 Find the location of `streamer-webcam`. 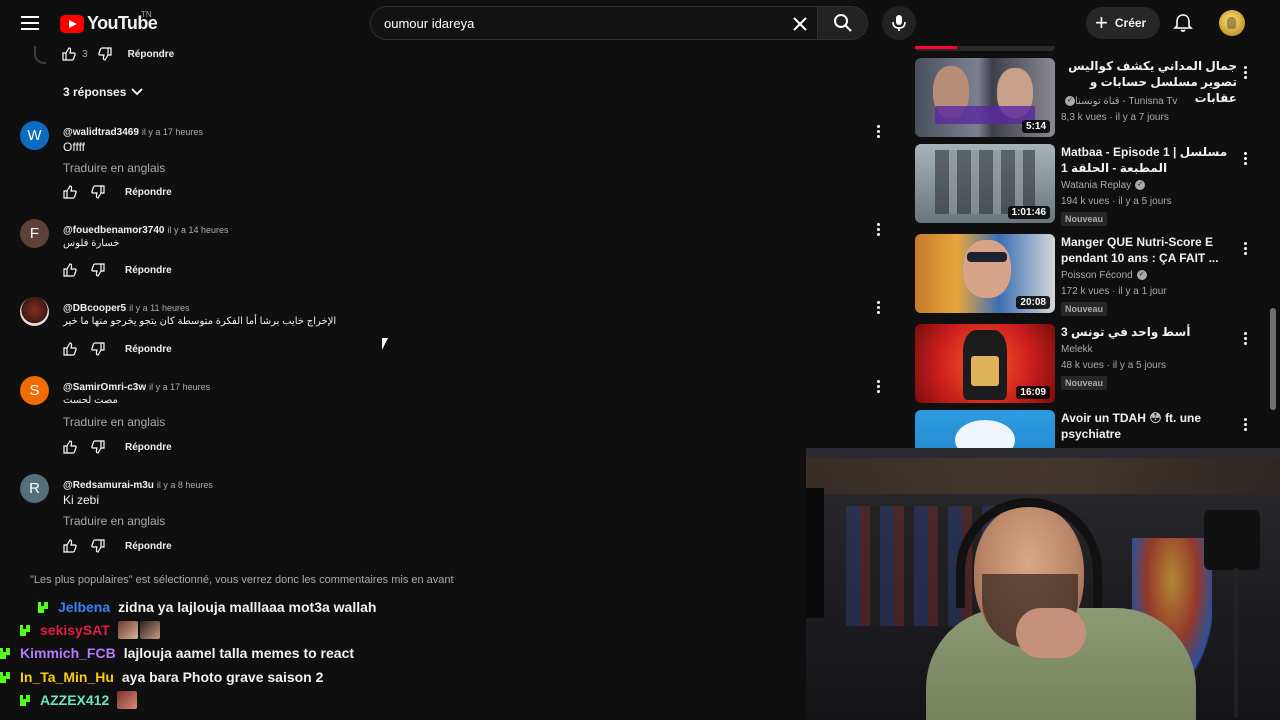

streamer-webcam is located at coordinates (1043, 584).